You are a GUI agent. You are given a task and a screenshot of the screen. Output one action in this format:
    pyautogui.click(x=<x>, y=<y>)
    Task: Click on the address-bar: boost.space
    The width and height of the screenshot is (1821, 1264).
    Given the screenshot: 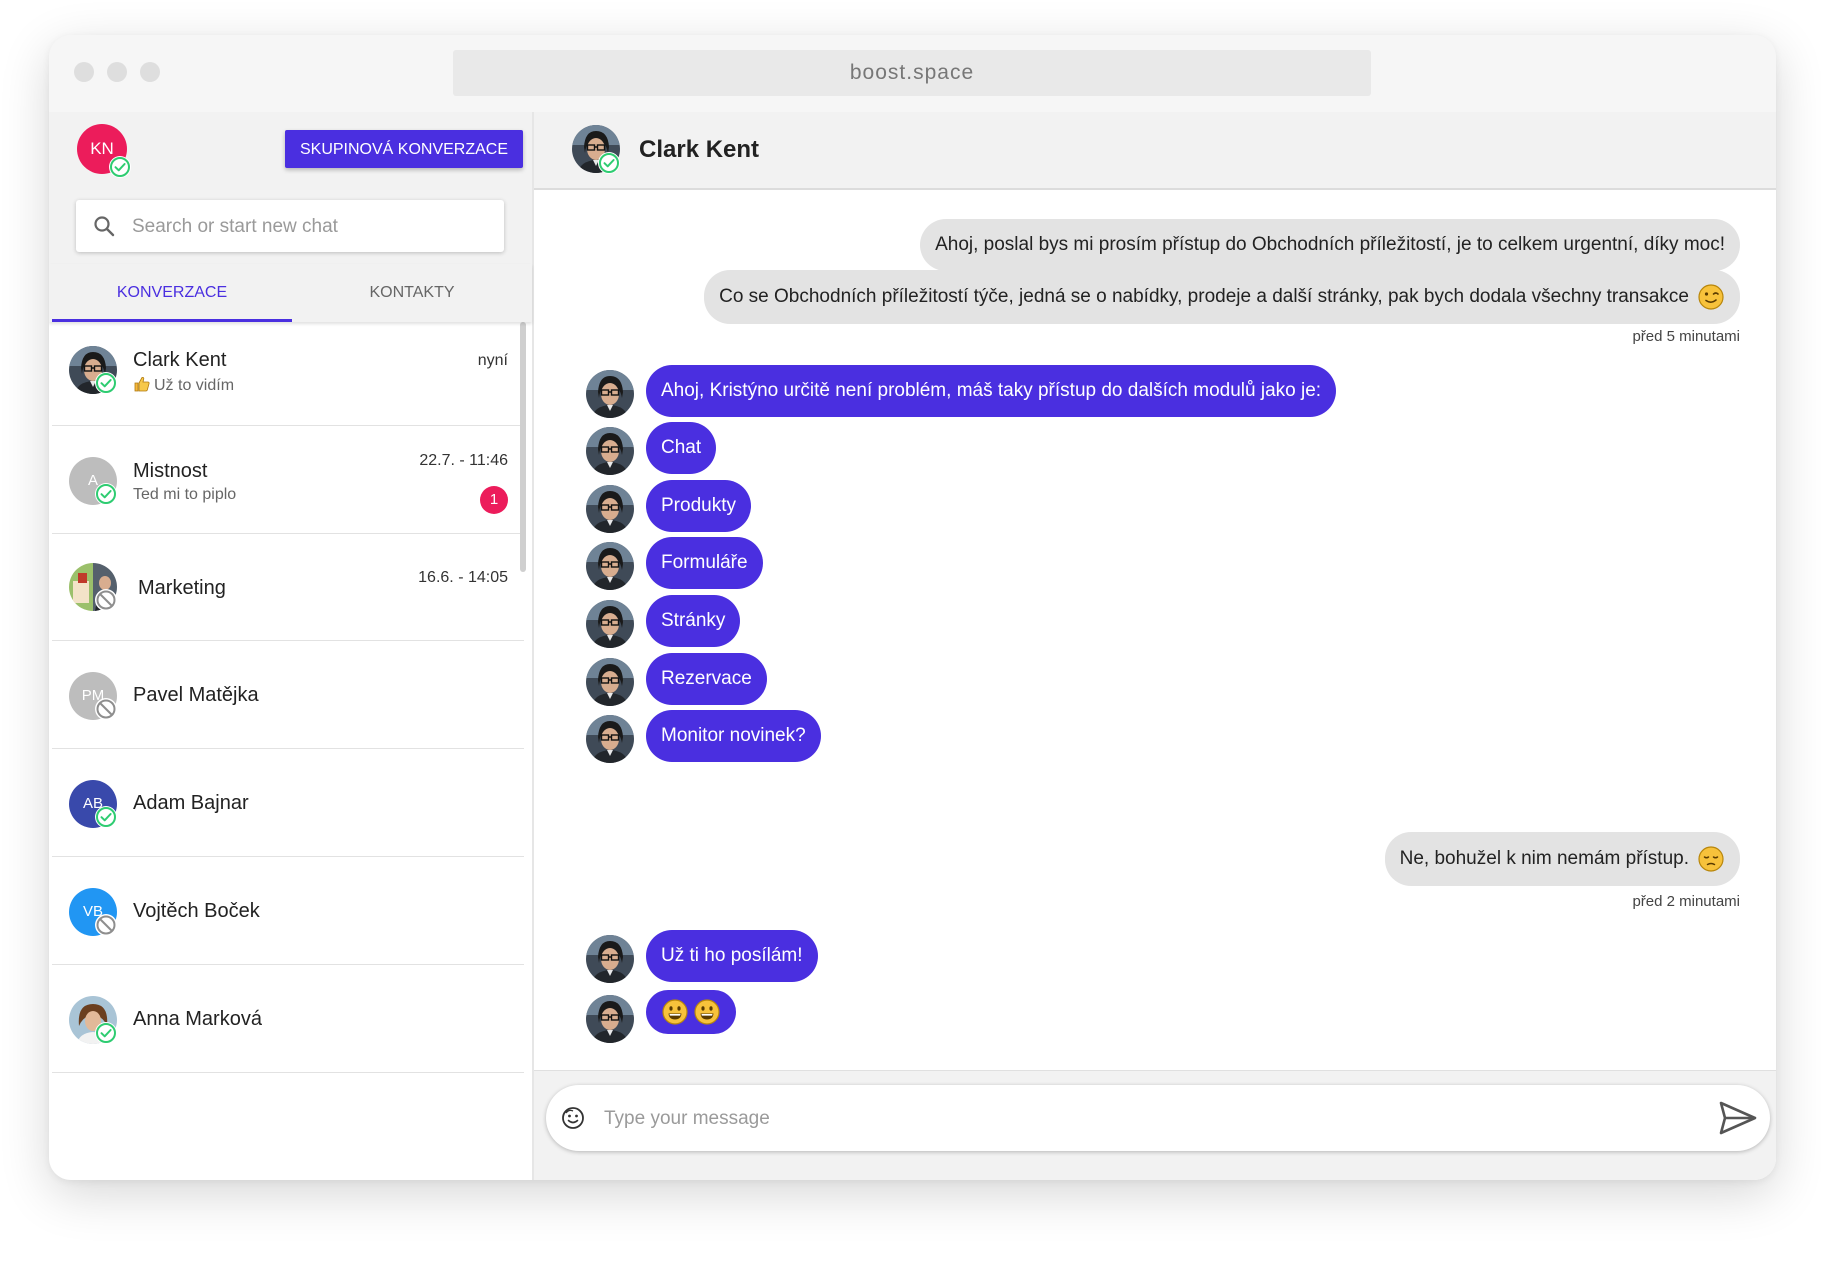 What is the action you would take?
    pyautogui.click(x=912, y=73)
    